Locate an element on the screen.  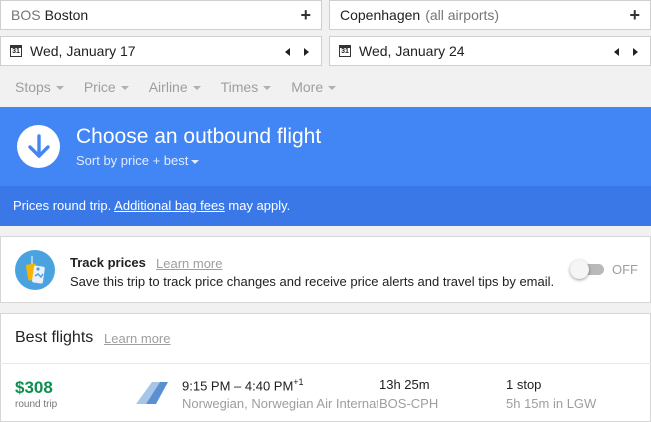
destination-city: Copenhagen is located at coordinates (380, 15).